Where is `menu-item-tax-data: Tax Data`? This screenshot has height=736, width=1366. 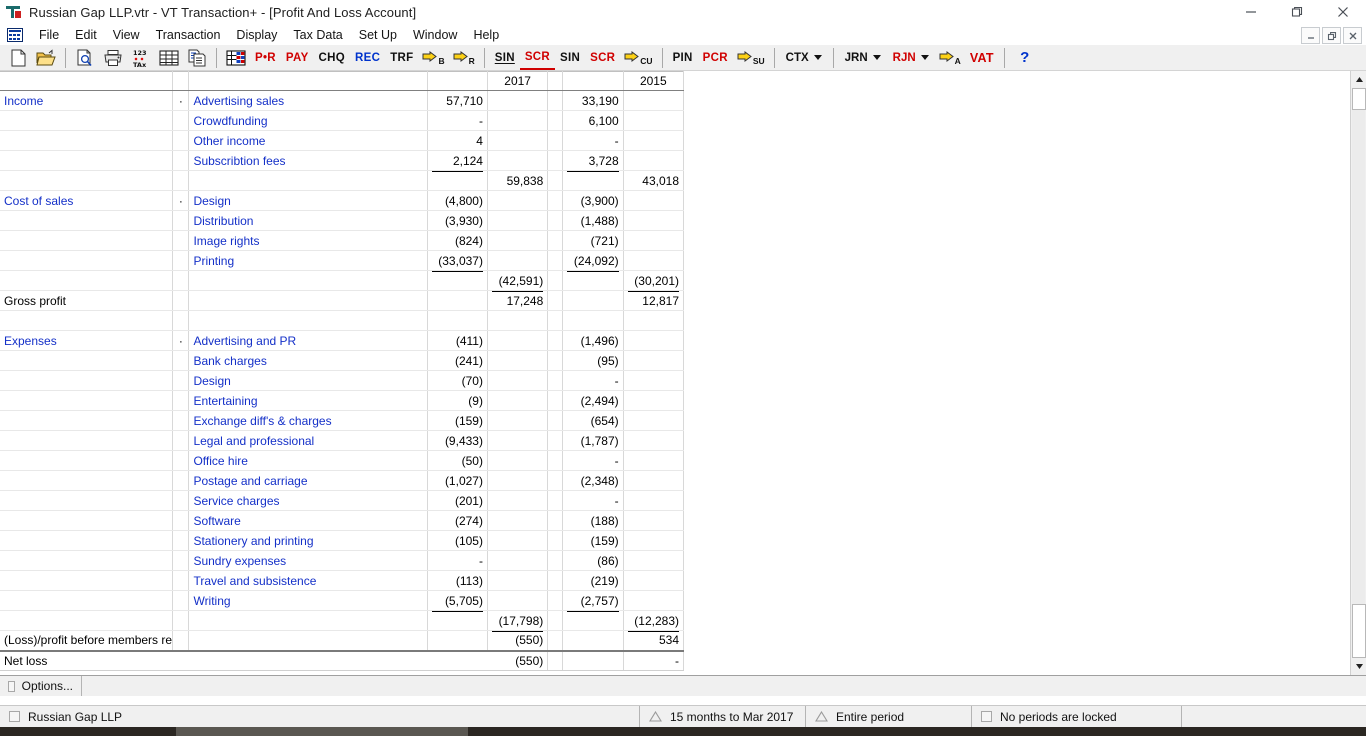
menu-item-tax-data: Tax Data is located at coordinates (317, 35).